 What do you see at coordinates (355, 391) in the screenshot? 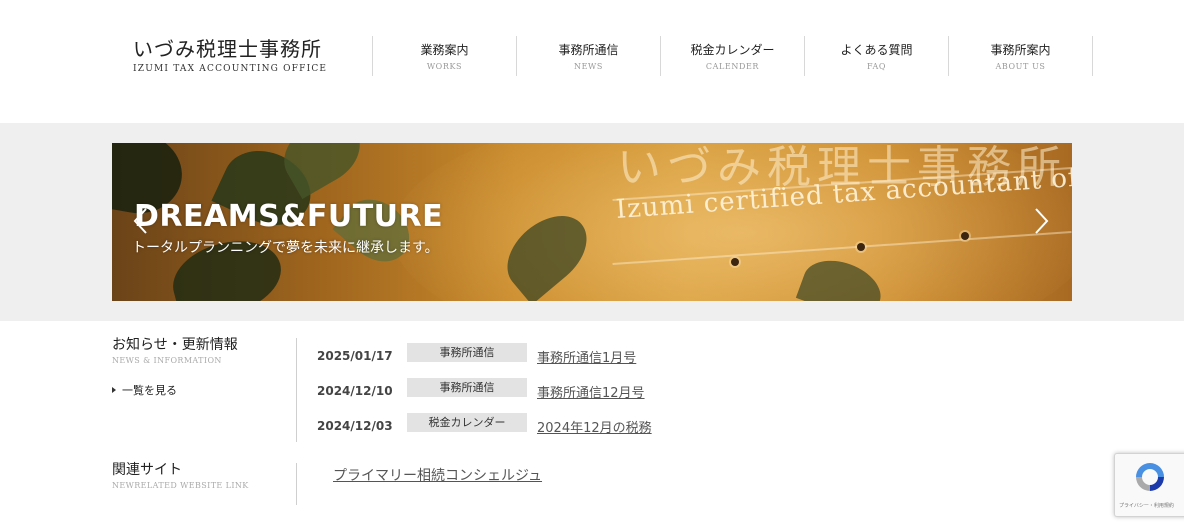
I see `news-date: 2024/12/10` at bounding box center [355, 391].